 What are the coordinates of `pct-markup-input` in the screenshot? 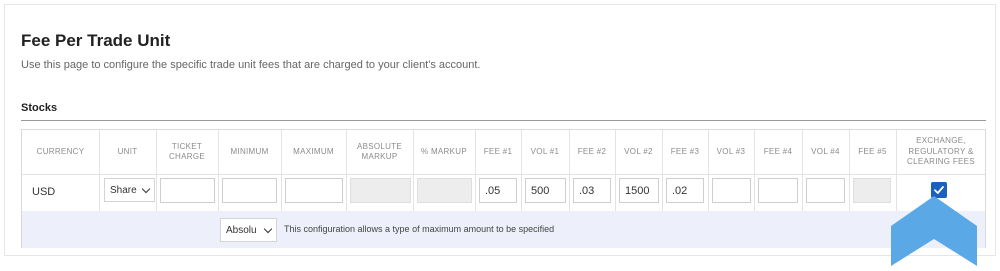 It's located at (444, 190).